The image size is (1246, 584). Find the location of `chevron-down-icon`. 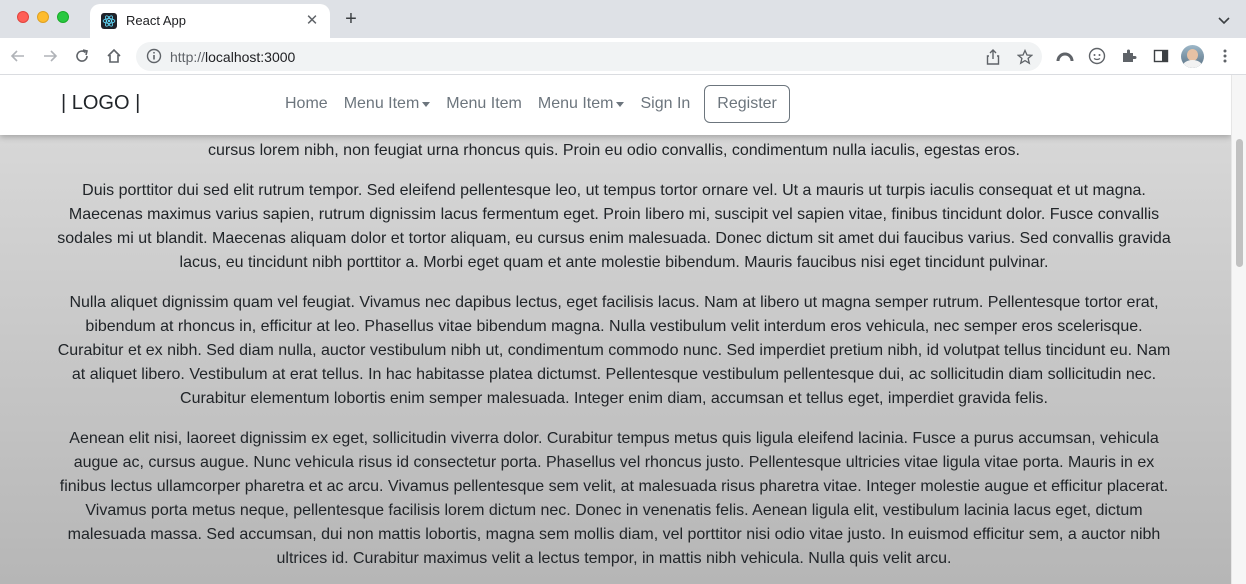

chevron-down-icon is located at coordinates (1224, 20).